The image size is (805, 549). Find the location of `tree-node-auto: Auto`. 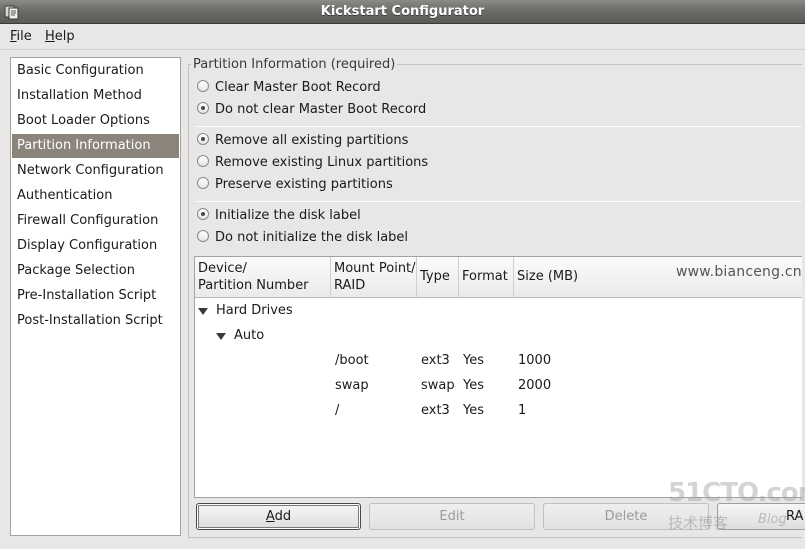

tree-node-auto: Auto is located at coordinates (249, 335).